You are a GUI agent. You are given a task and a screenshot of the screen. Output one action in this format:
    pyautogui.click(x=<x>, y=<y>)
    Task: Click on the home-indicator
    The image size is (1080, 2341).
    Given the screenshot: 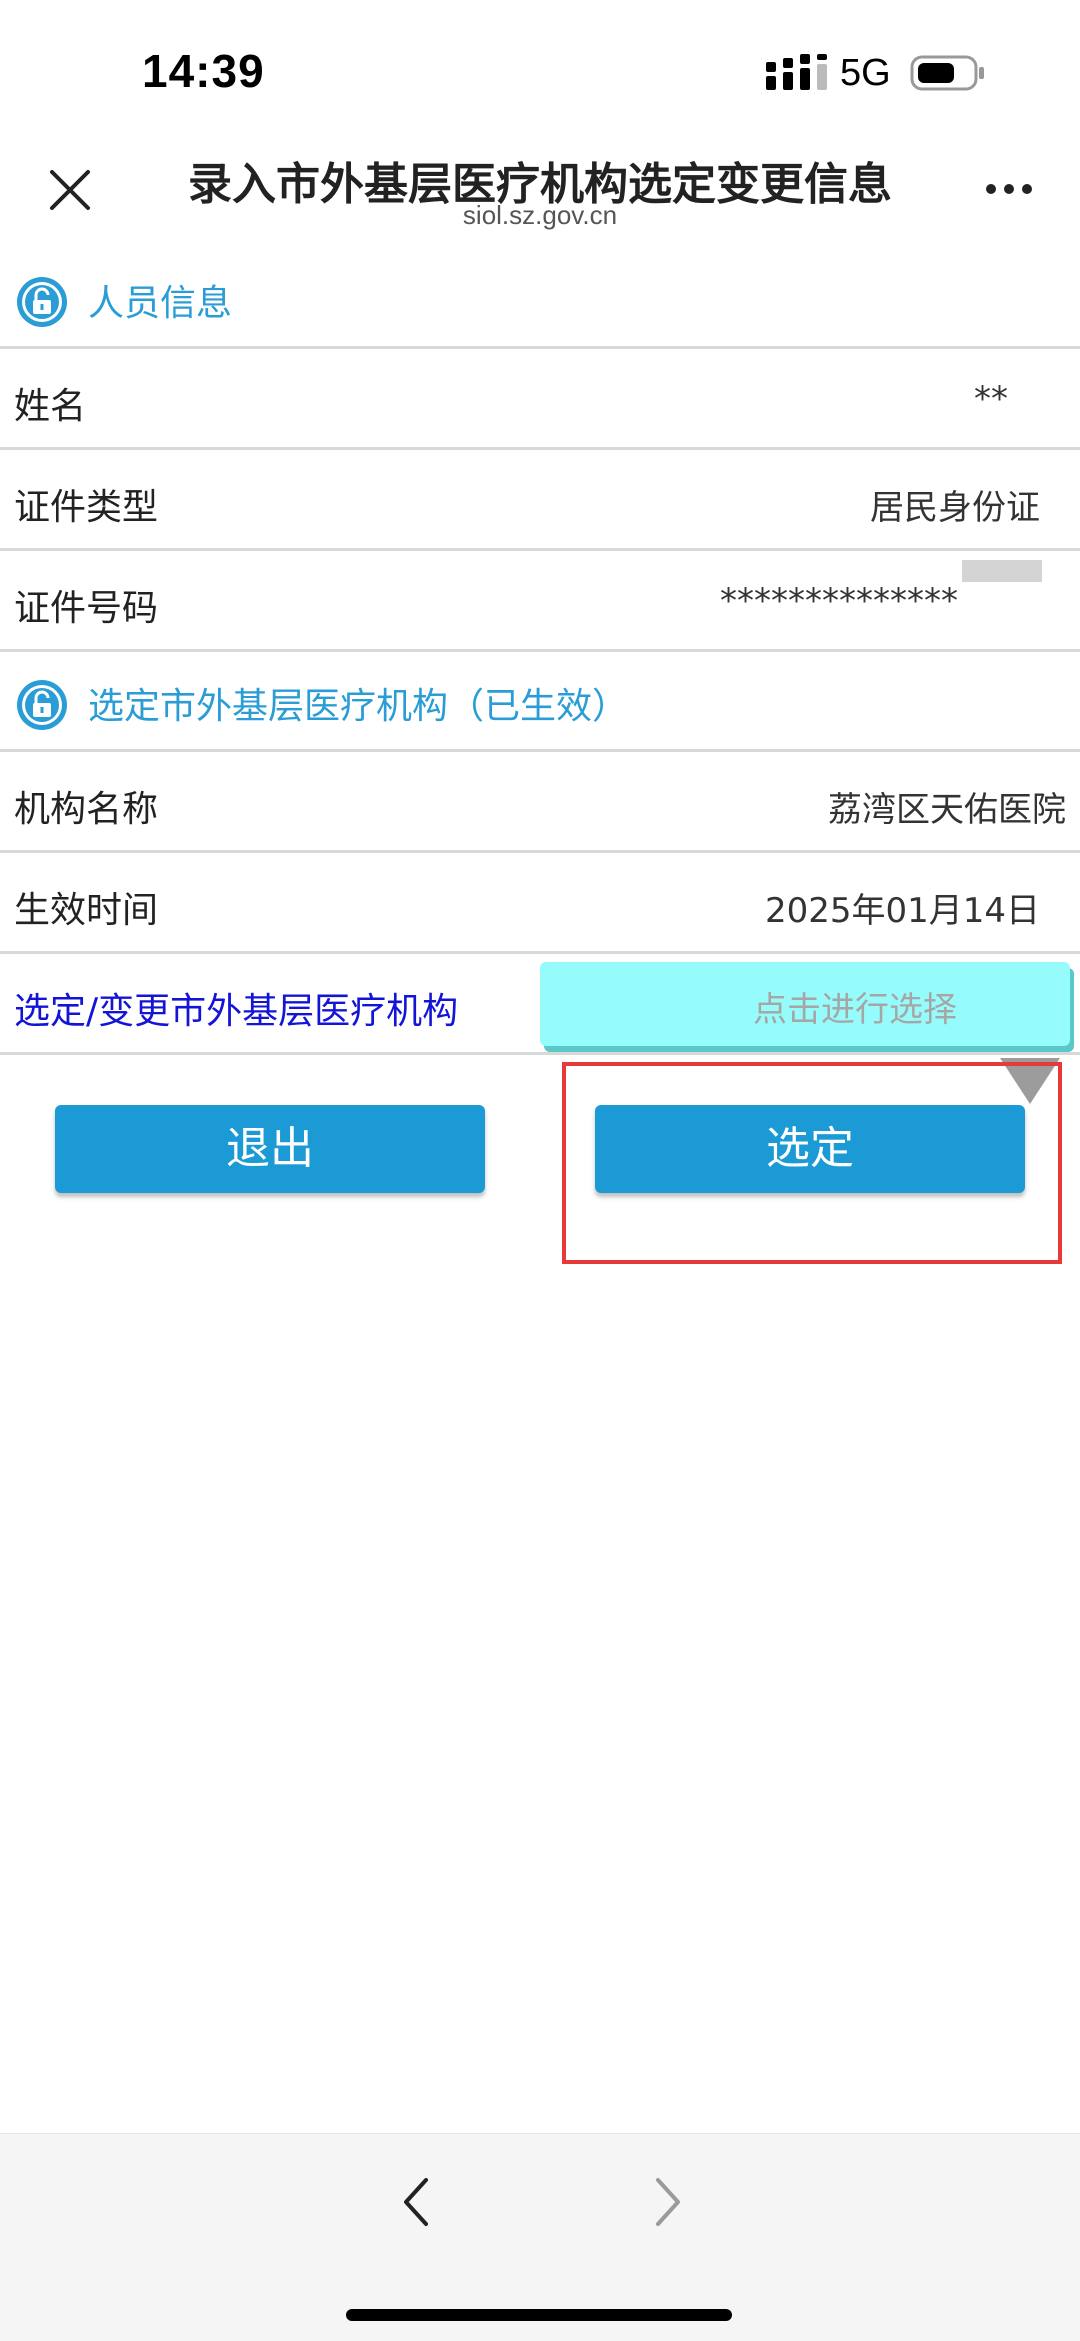 What is the action you would take?
    pyautogui.click(x=539, y=2315)
    